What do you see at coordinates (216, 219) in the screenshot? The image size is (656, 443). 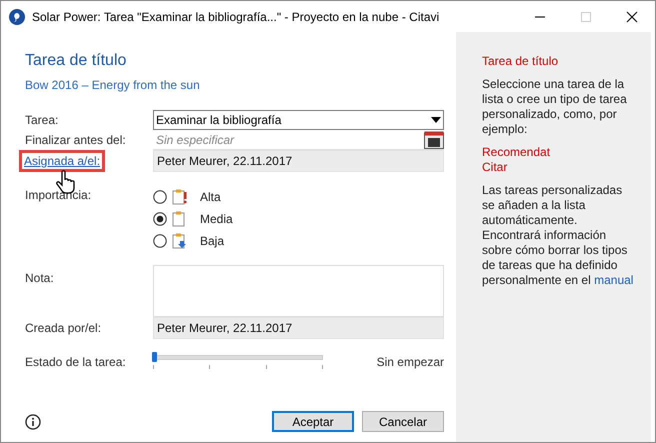 I see `radio-label: Media` at bounding box center [216, 219].